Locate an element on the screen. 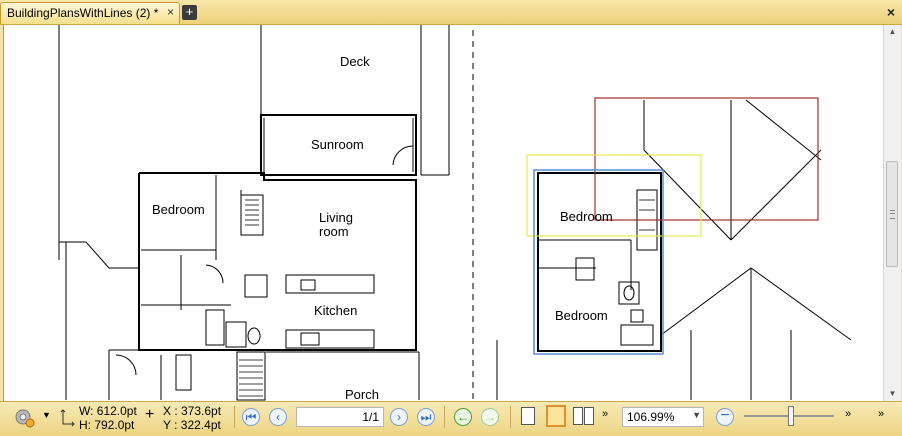 This screenshot has height=436, width=902. grip-icon is located at coordinates (892, 214).